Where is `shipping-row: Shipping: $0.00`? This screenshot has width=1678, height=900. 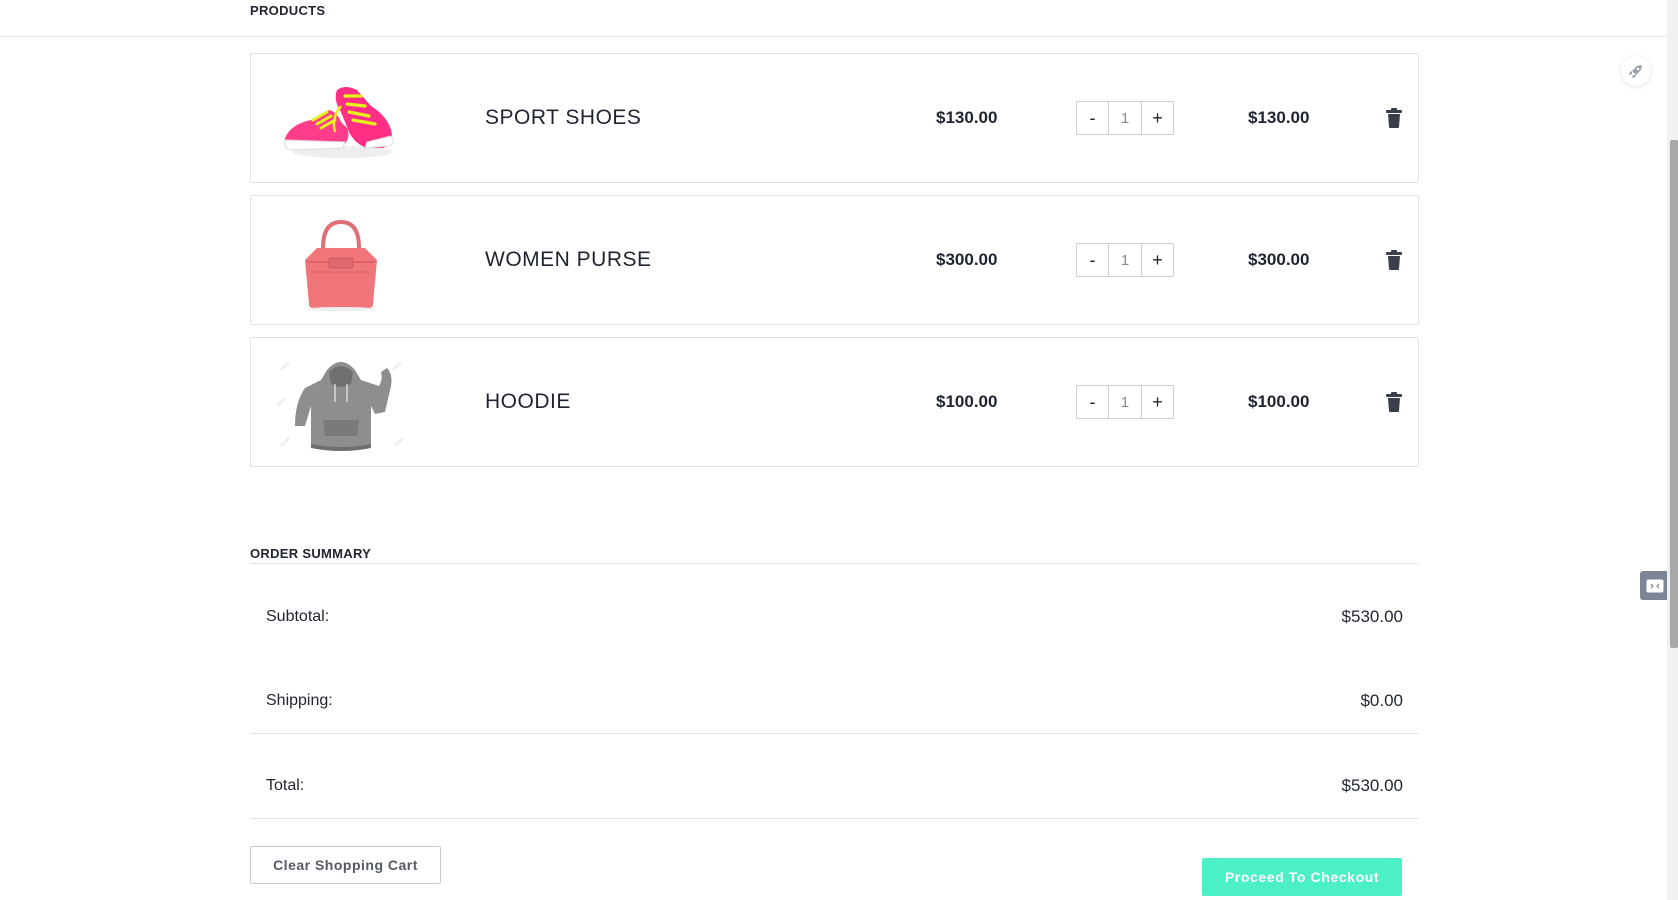 shipping-row: Shipping: $0.00 is located at coordinates (834, 701).